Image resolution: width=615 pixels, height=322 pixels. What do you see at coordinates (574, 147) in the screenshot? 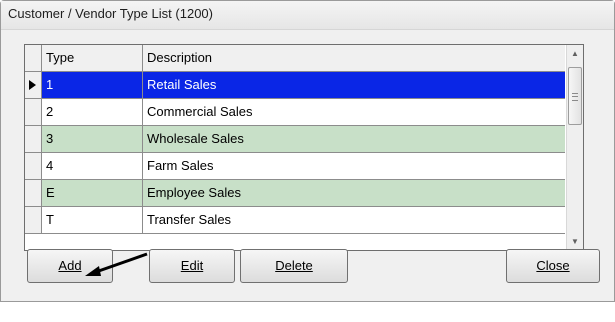
I see `vertical-scrollbar: ▲ ▼` at bounding box center [574, 147].